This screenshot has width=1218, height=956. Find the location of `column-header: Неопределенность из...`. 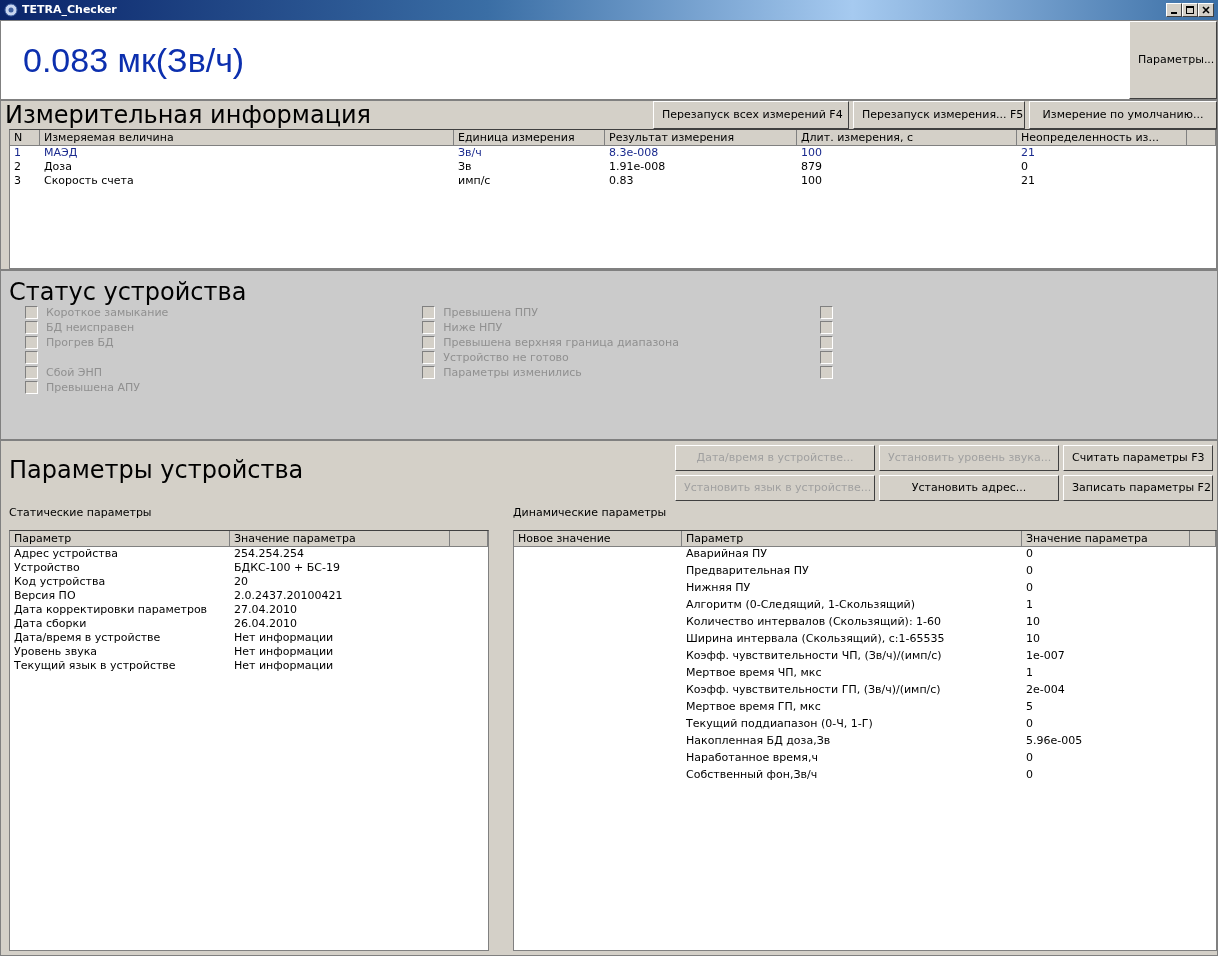

column-header: Неопределенность из... is located at coordinates (1102, 138).